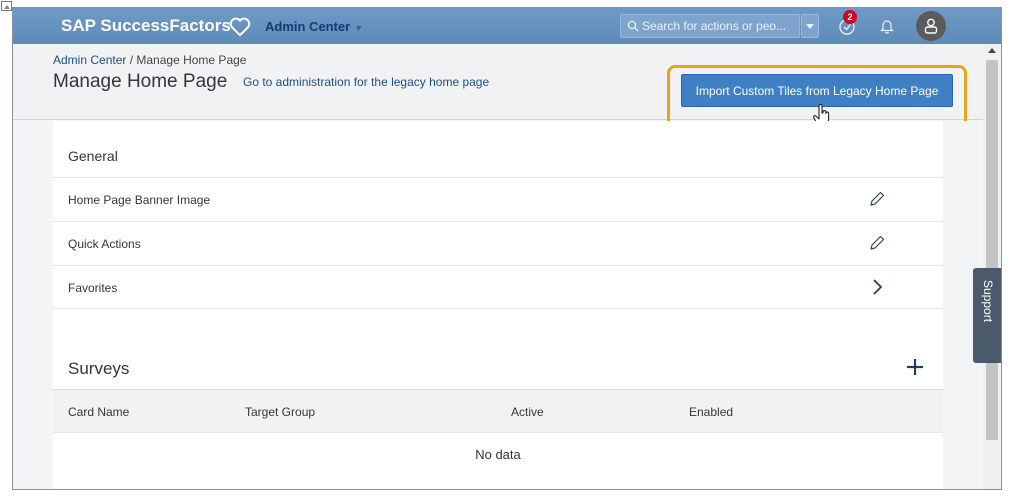 This screenshot has height=500, width=1013. What do you see at coordinates (992, 50) in the screenshot?
I see `scroll-up-arrow-icon` at bounding box center [992, 50].